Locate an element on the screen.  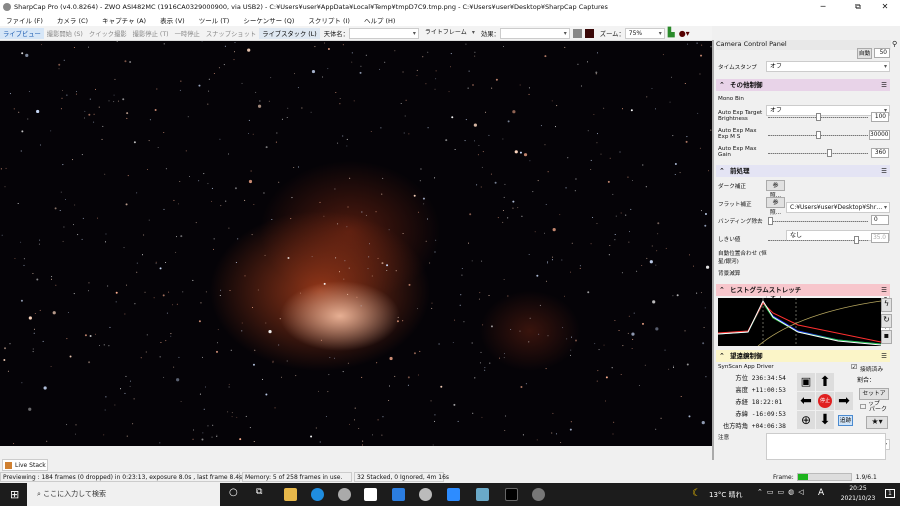
auto-button: 自動 is located at coordinates (864, 53).